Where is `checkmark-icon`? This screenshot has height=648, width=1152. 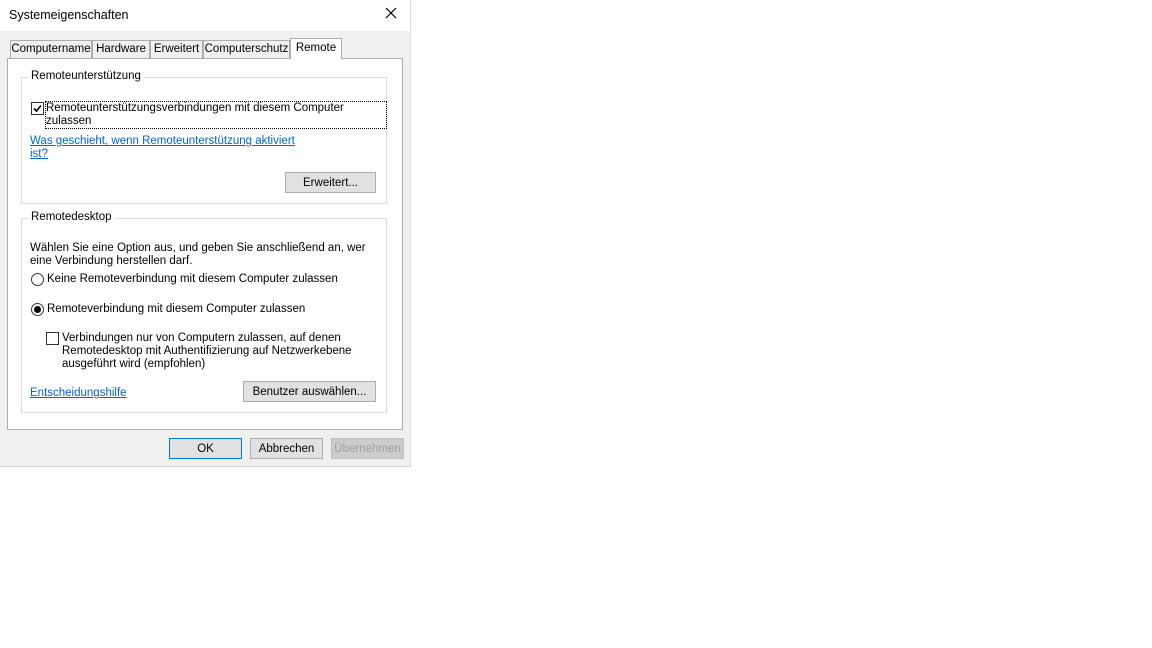
checkmark-icon is located at coordinates (37, 108).